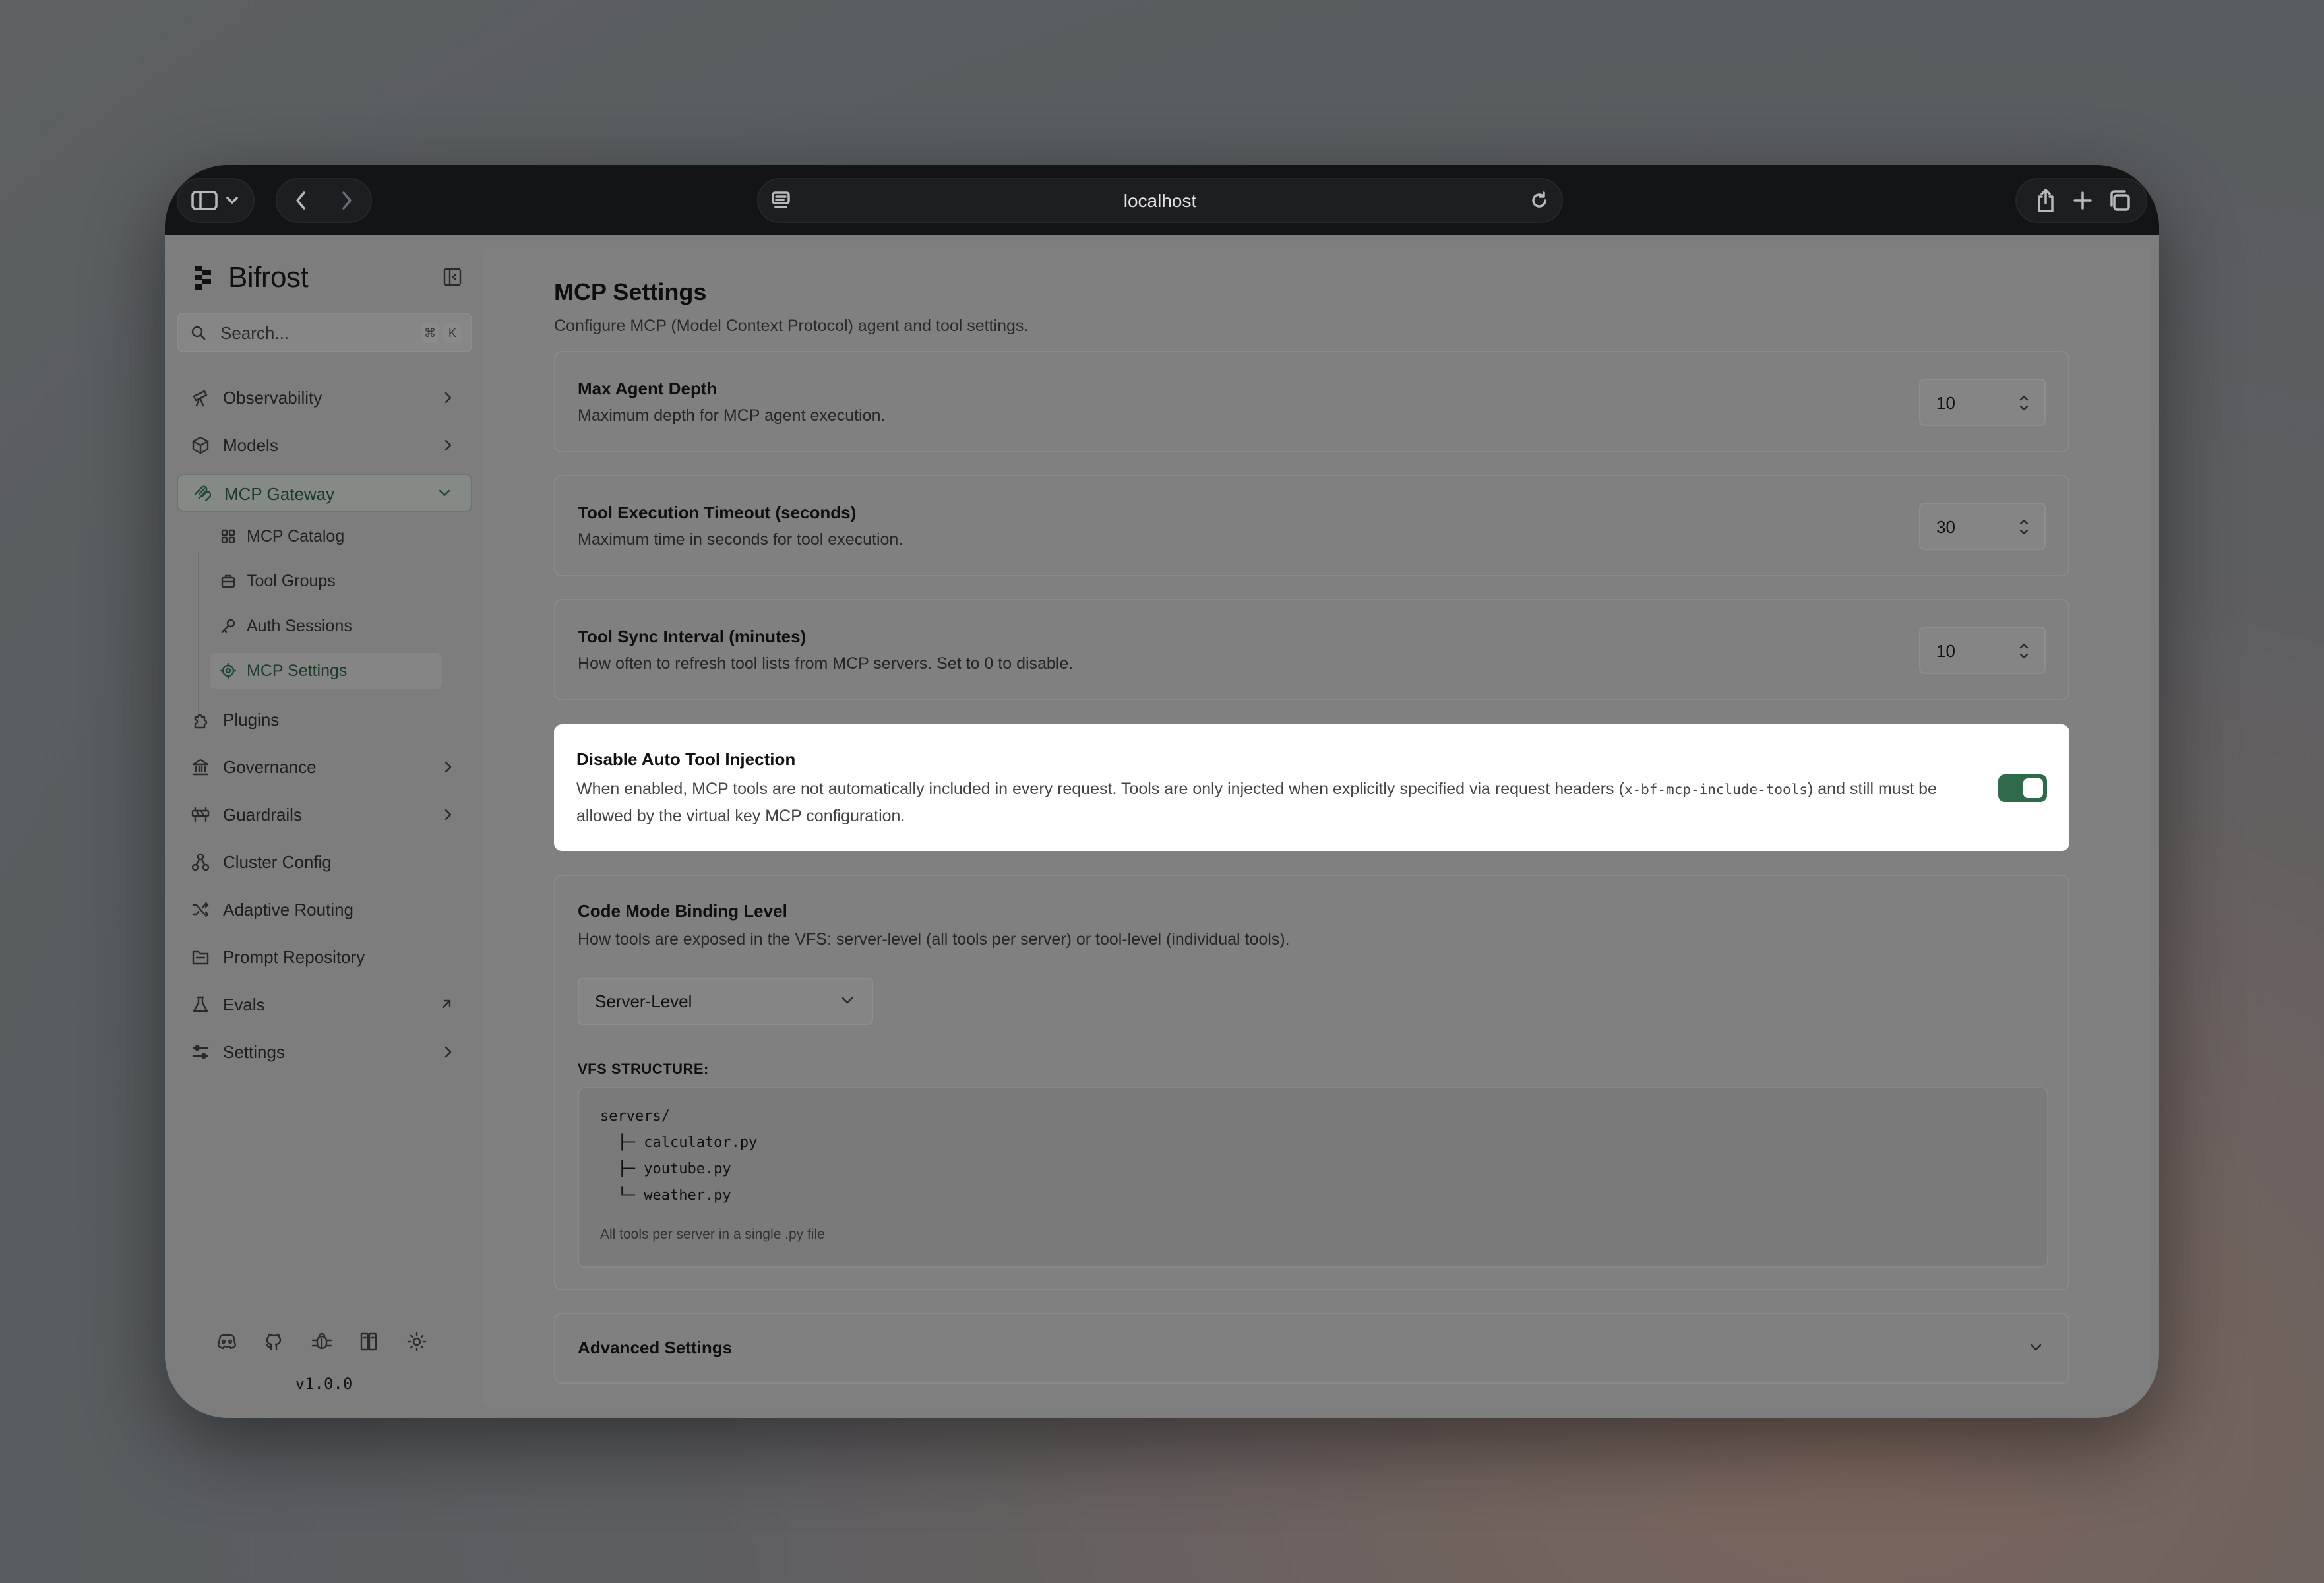 Image resolution: width=2324 pixels, height=1583 pixels. I want to click on setting-title: Max Agent Depth, so click(648, 388).